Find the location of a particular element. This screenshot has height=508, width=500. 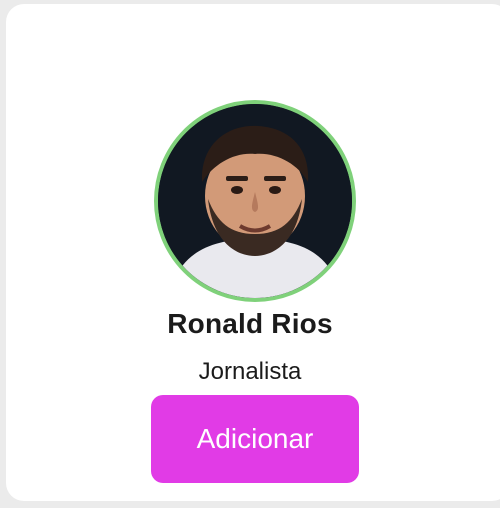

profile-name: Ronald Rios is located at coordinates (250, 323).